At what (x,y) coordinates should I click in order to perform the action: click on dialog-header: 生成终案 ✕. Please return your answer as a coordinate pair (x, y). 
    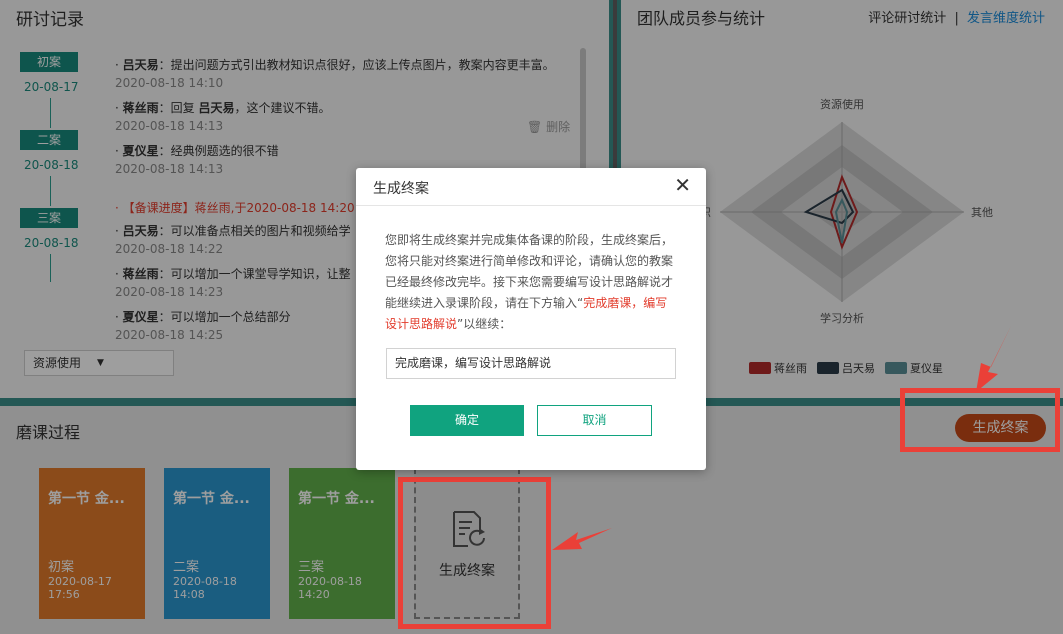
    Looking at the image, I should click on (531, 187).